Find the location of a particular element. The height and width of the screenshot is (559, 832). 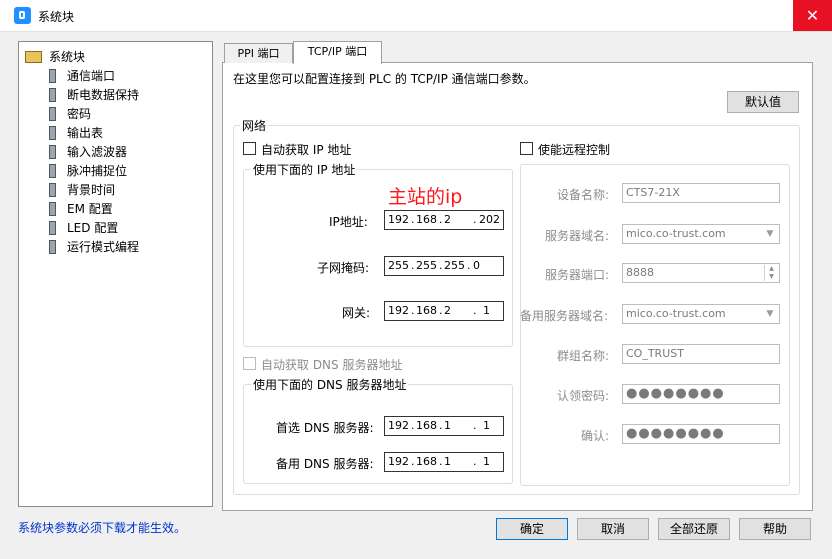

status-note: 系统块参数必须下载才能生效。 is located at coordinates (102, 528).